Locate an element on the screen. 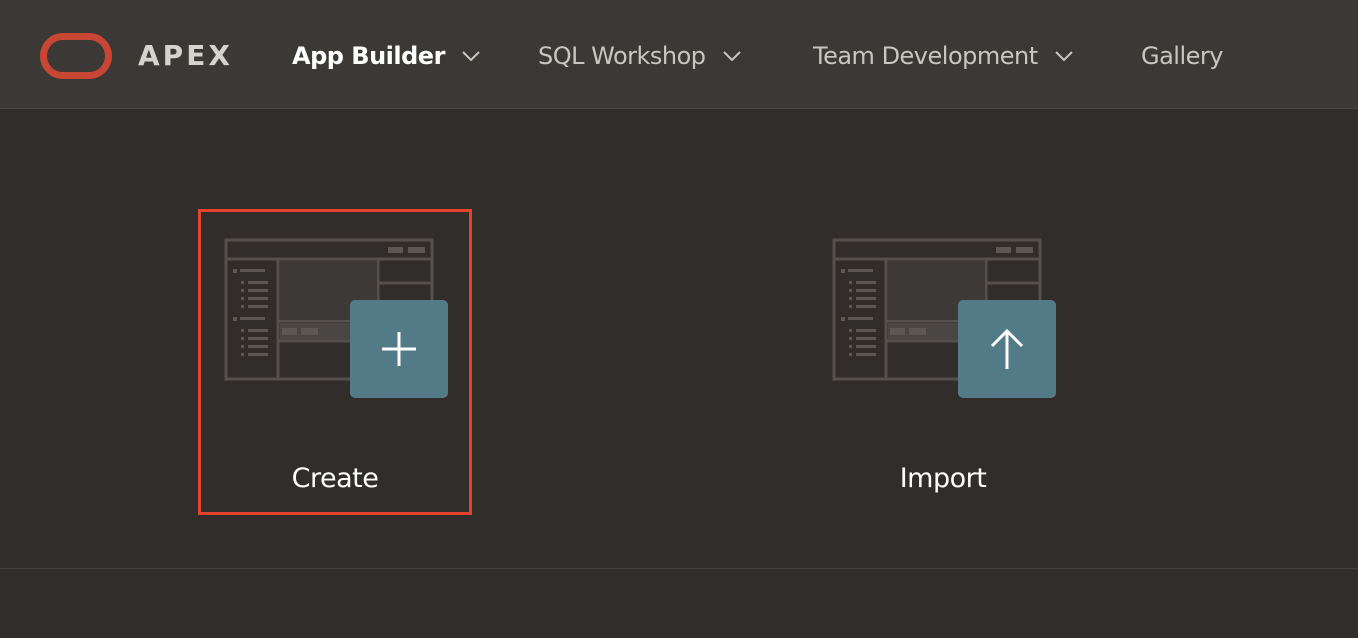 This screenshot has width=1358, height=638. nav-team-development: Team Development is located at coordinates (943, 56).